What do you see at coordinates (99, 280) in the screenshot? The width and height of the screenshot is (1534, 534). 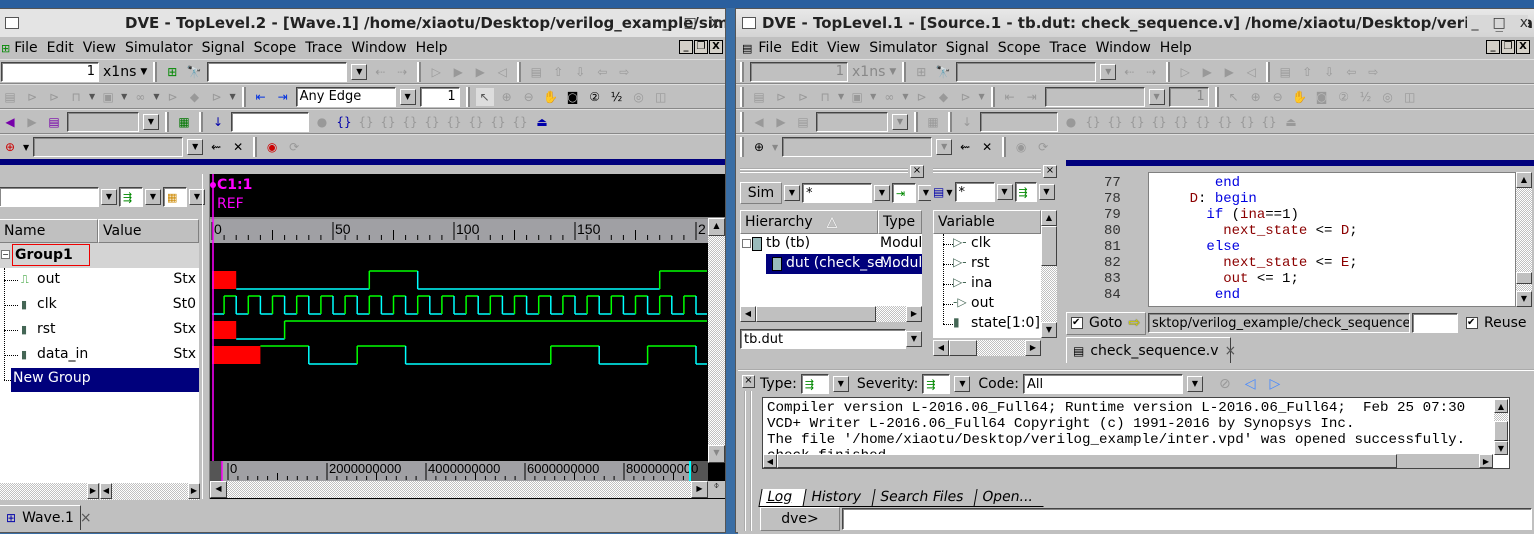 I see `signal-row: ⎍ out Stx` at bounding box center [99, 280].